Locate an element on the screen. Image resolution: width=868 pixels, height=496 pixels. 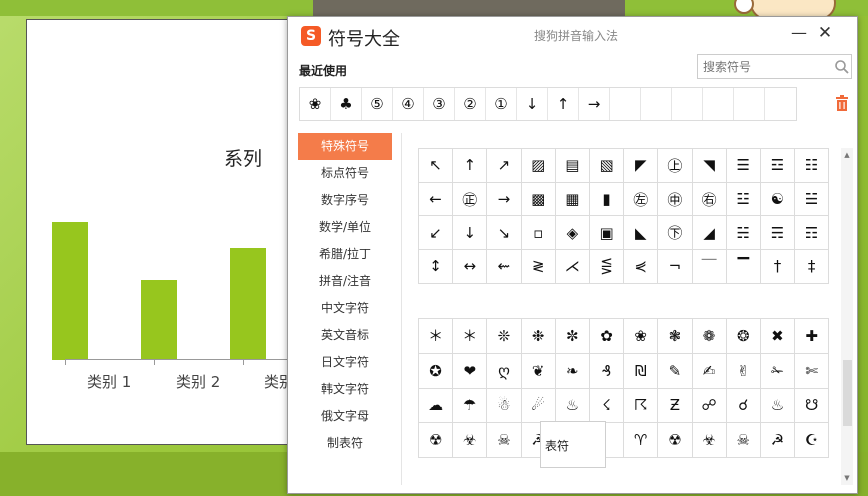
symbol-cell: ☳ is located at coordinates (743, 199).